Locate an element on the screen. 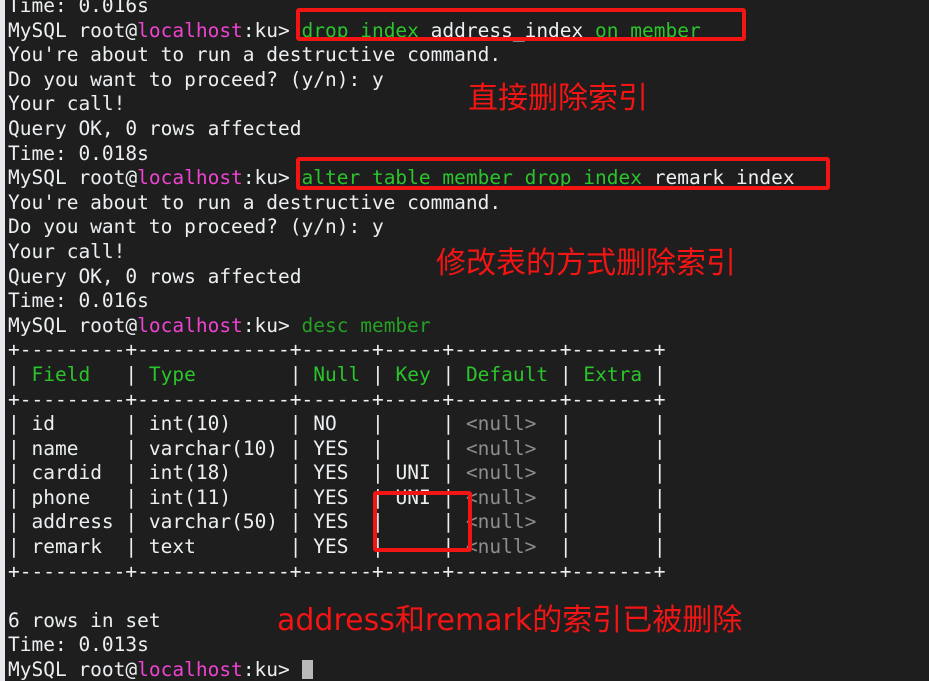 This screenshot has width=929, height=681. sql-keyword: alter table member drop index is located at coordinates (477, 178).